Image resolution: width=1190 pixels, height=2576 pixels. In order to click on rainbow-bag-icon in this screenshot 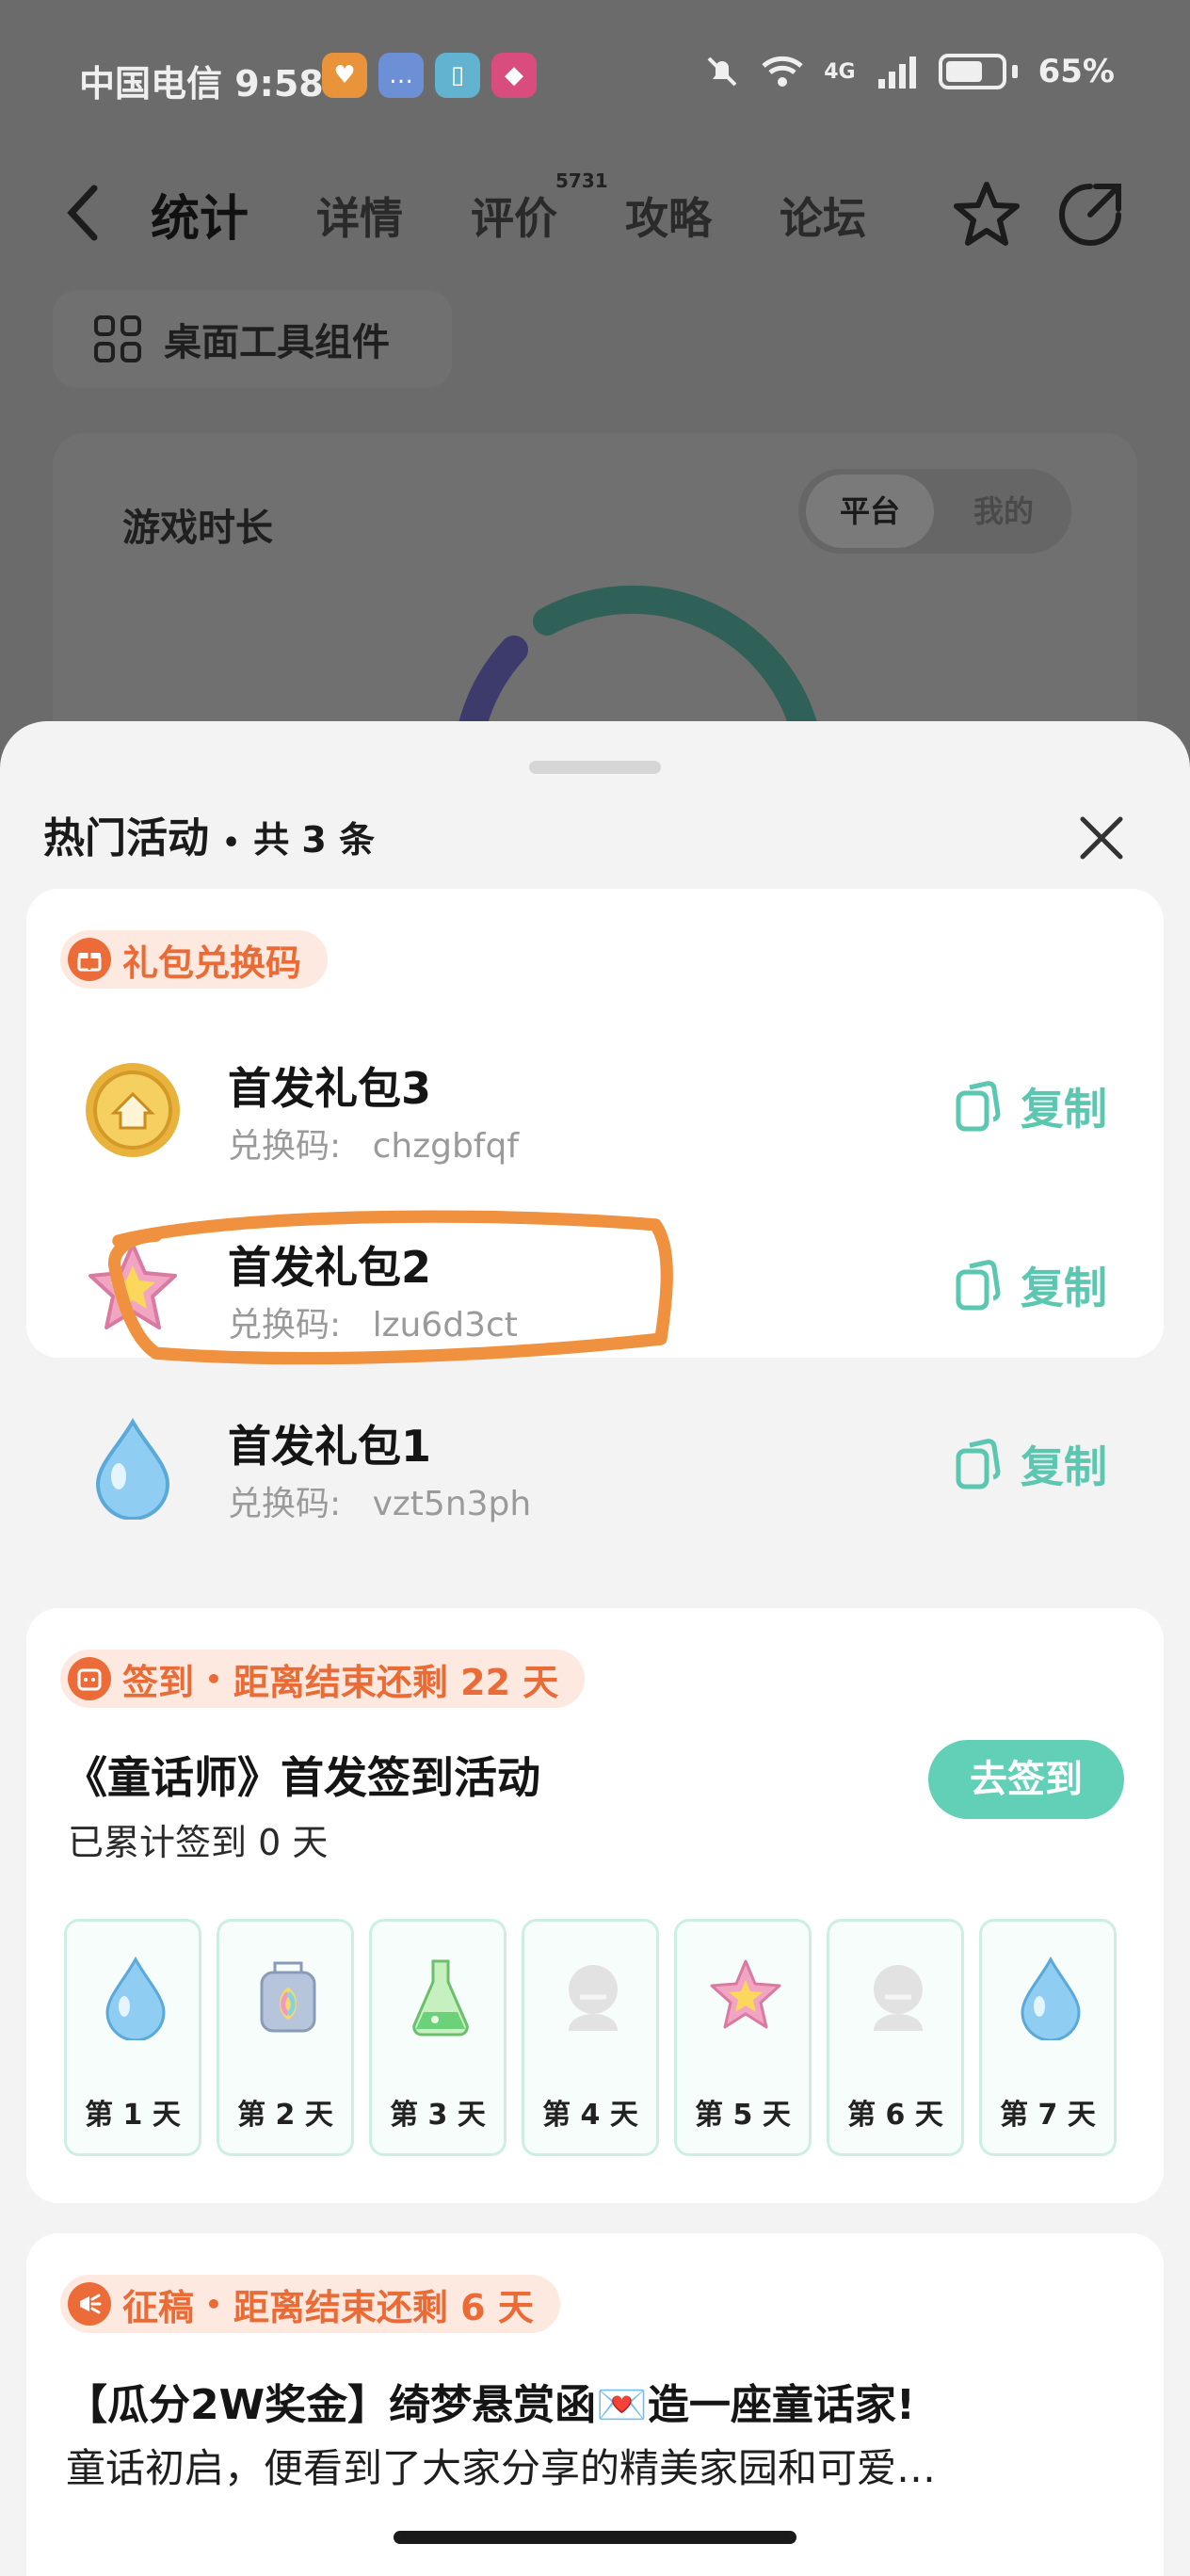, I will do `click(288, 1997)`.